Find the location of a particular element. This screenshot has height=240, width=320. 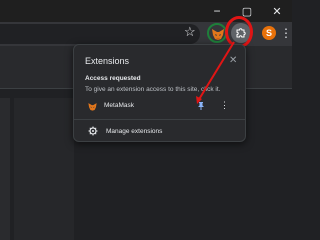

profile-avatar: S is located at coordinates (269, 33).